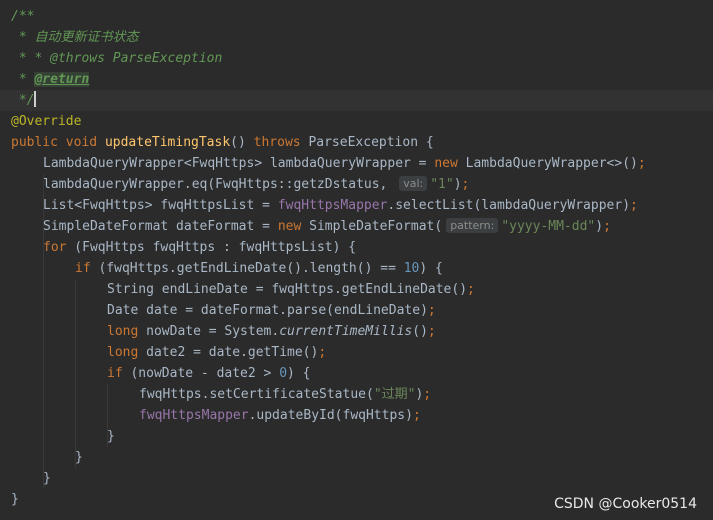 The width and height of the screenshot is (713, 520). I want to click on number-literal: 0, so click(283, 373).